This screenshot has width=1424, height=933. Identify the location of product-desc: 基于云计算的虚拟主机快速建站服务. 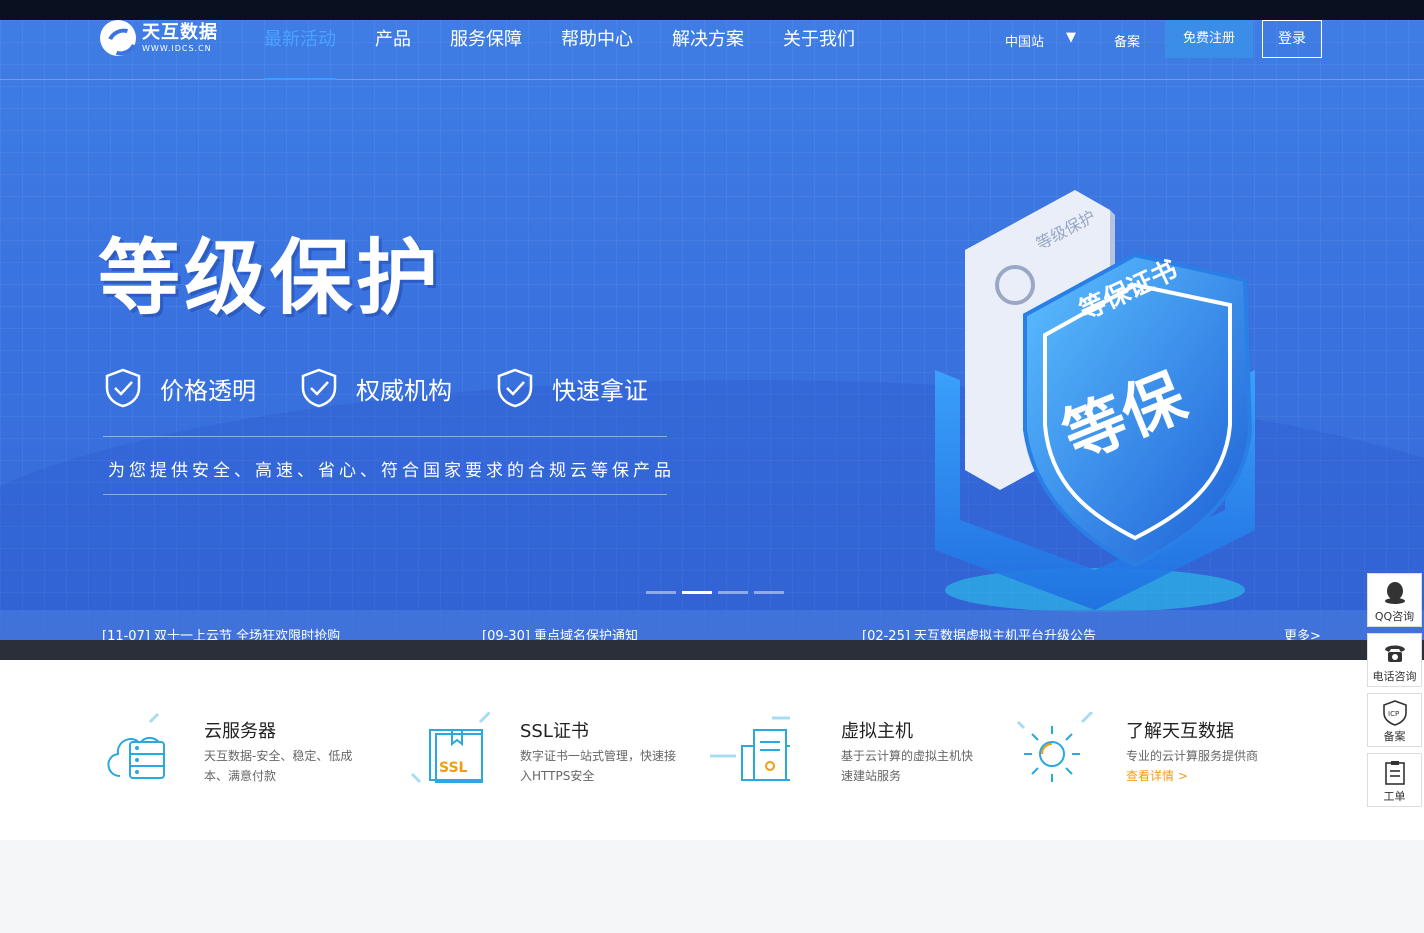
(907, 766).